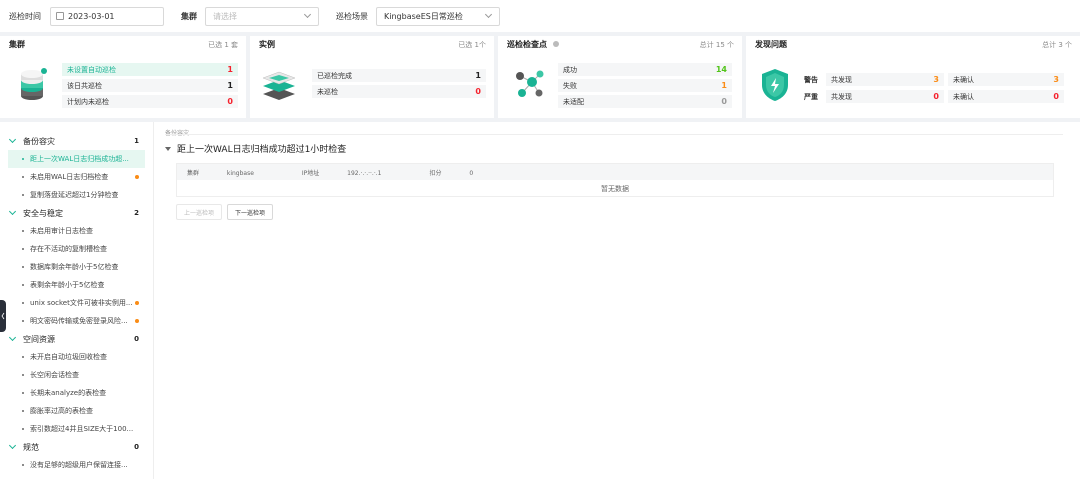 The height and width of the screenshot is (479, 1080). Describe the element at coordinates (76, 231) in the screenshot. I see `sidebar-item: 未启用审计日志检查` at that location.